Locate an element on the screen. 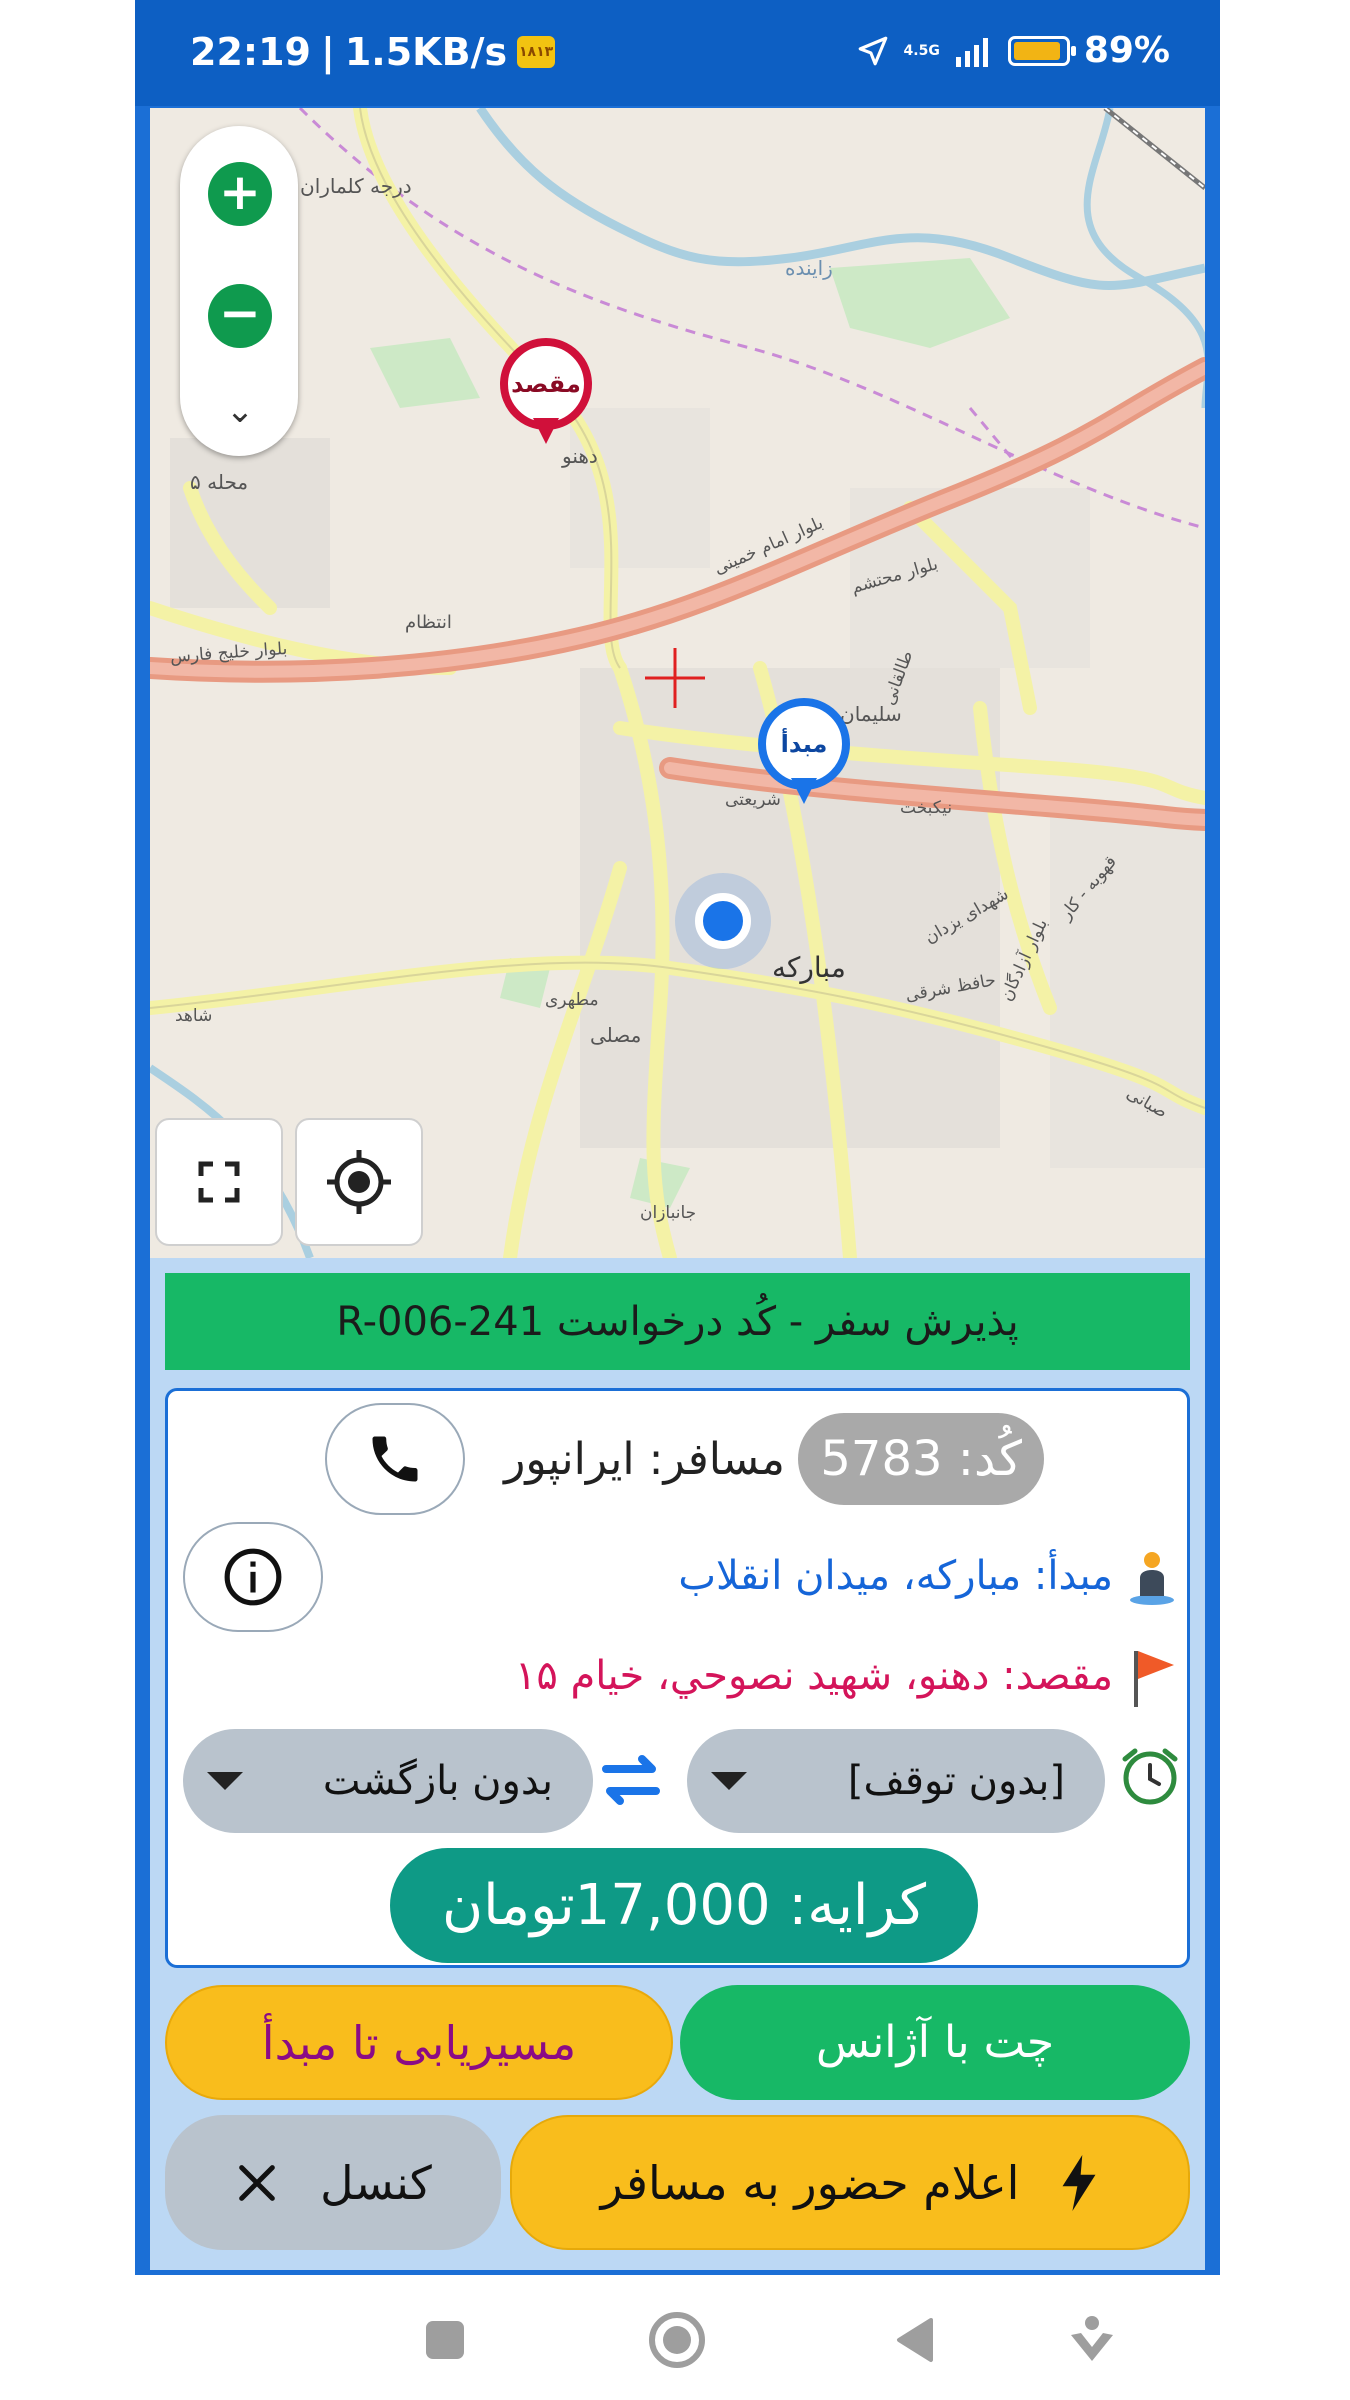 The width and height of the screenshot is (1350, 2400). origin-text: مبدأ: مبارکه، میدان انقلاب is located at coordinates (895, 1576).